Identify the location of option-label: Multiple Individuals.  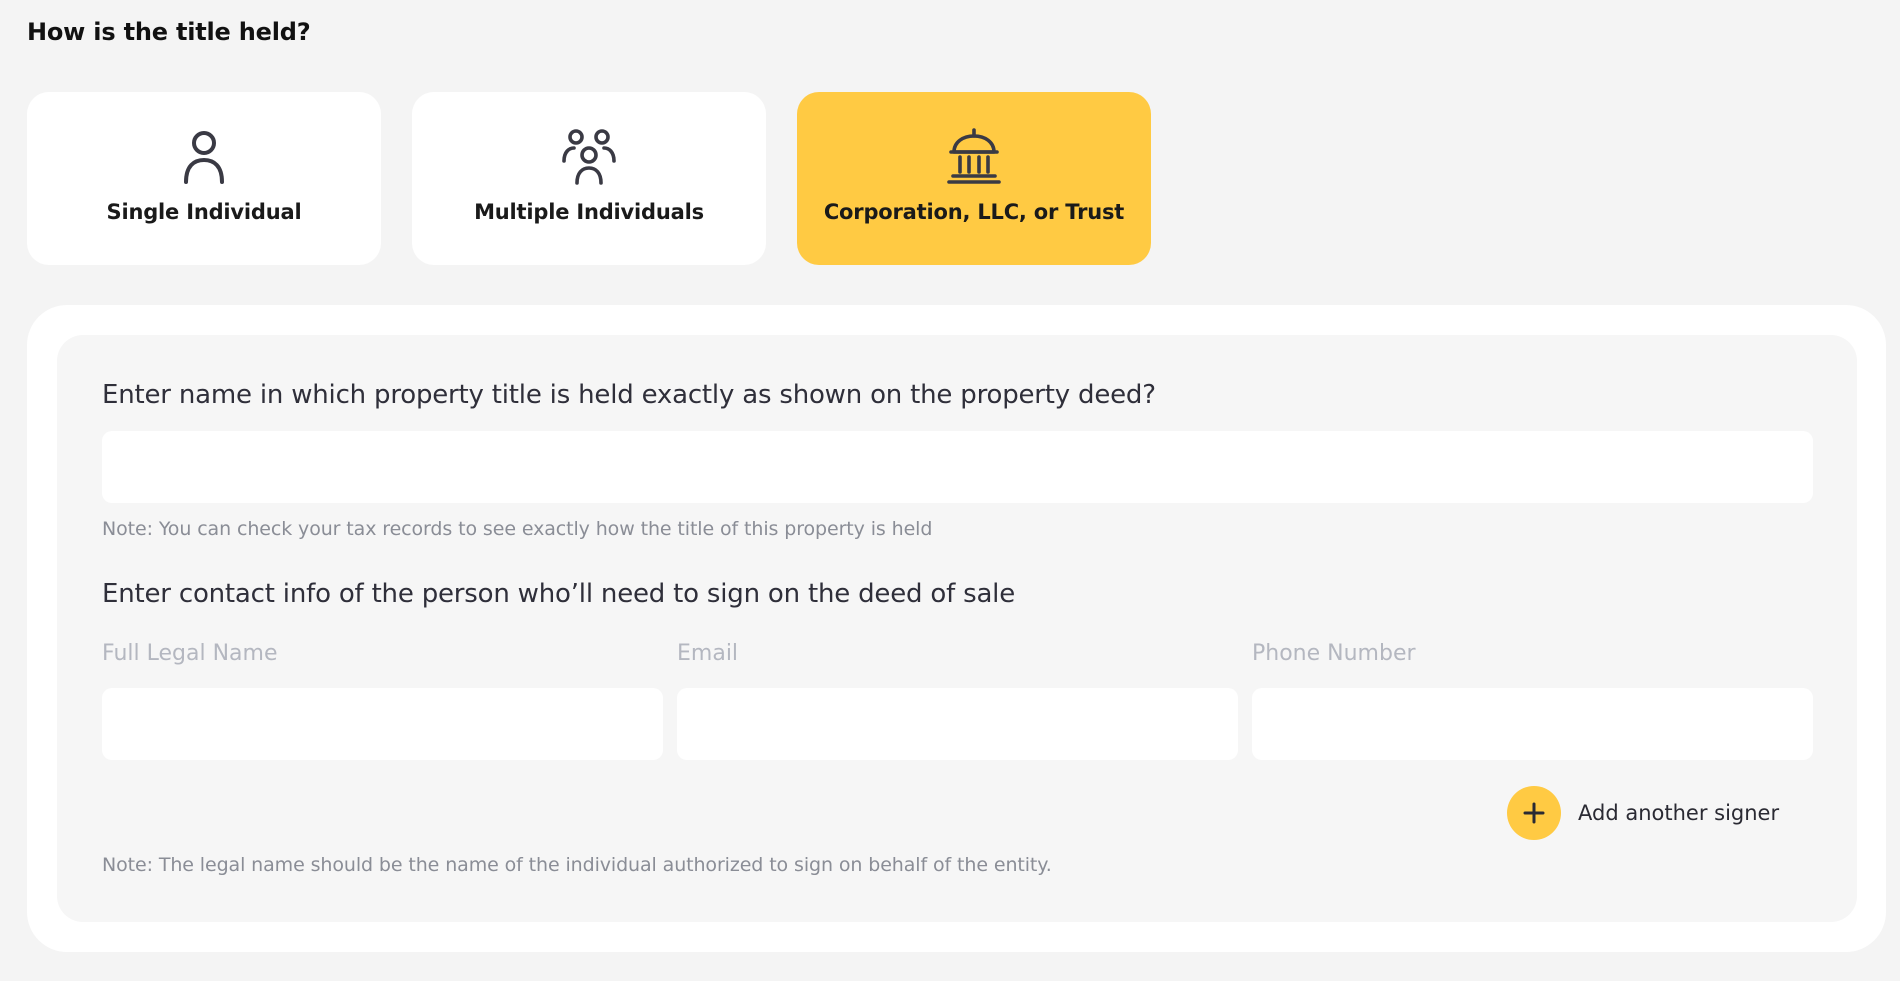
(589, 212).